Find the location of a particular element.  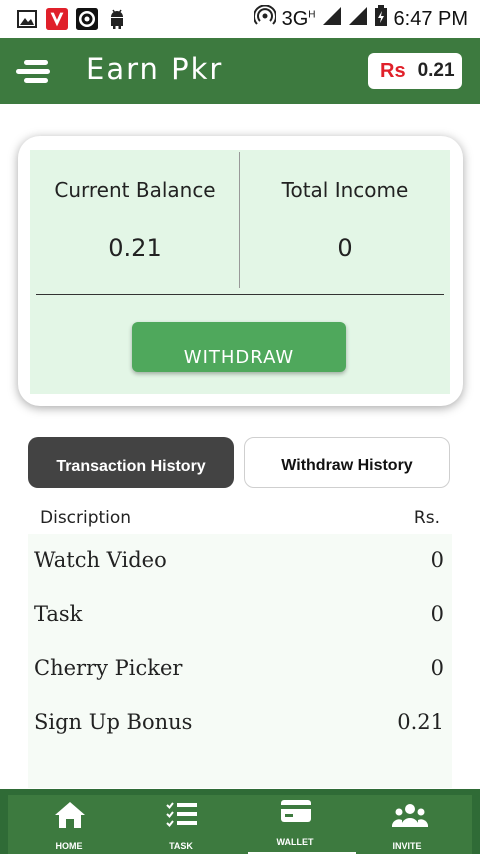

total-income-label: Total Income is located at coordinates (345, 190).